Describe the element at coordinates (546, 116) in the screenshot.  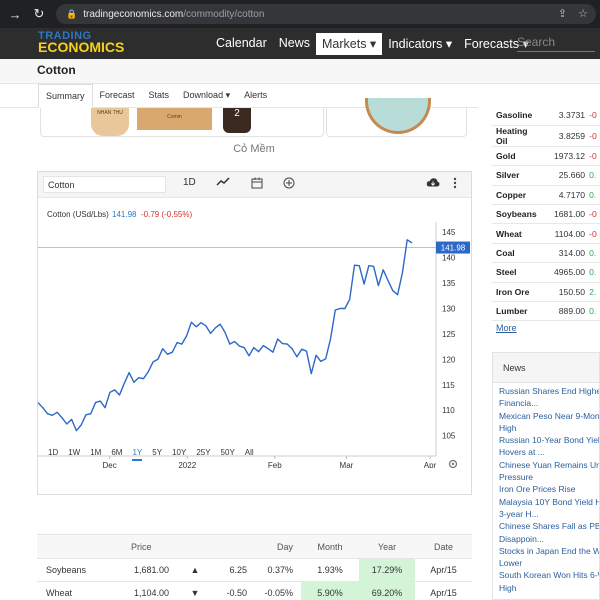
I see `sidebar-row: Gasoline 3.3731 -0` at that location.